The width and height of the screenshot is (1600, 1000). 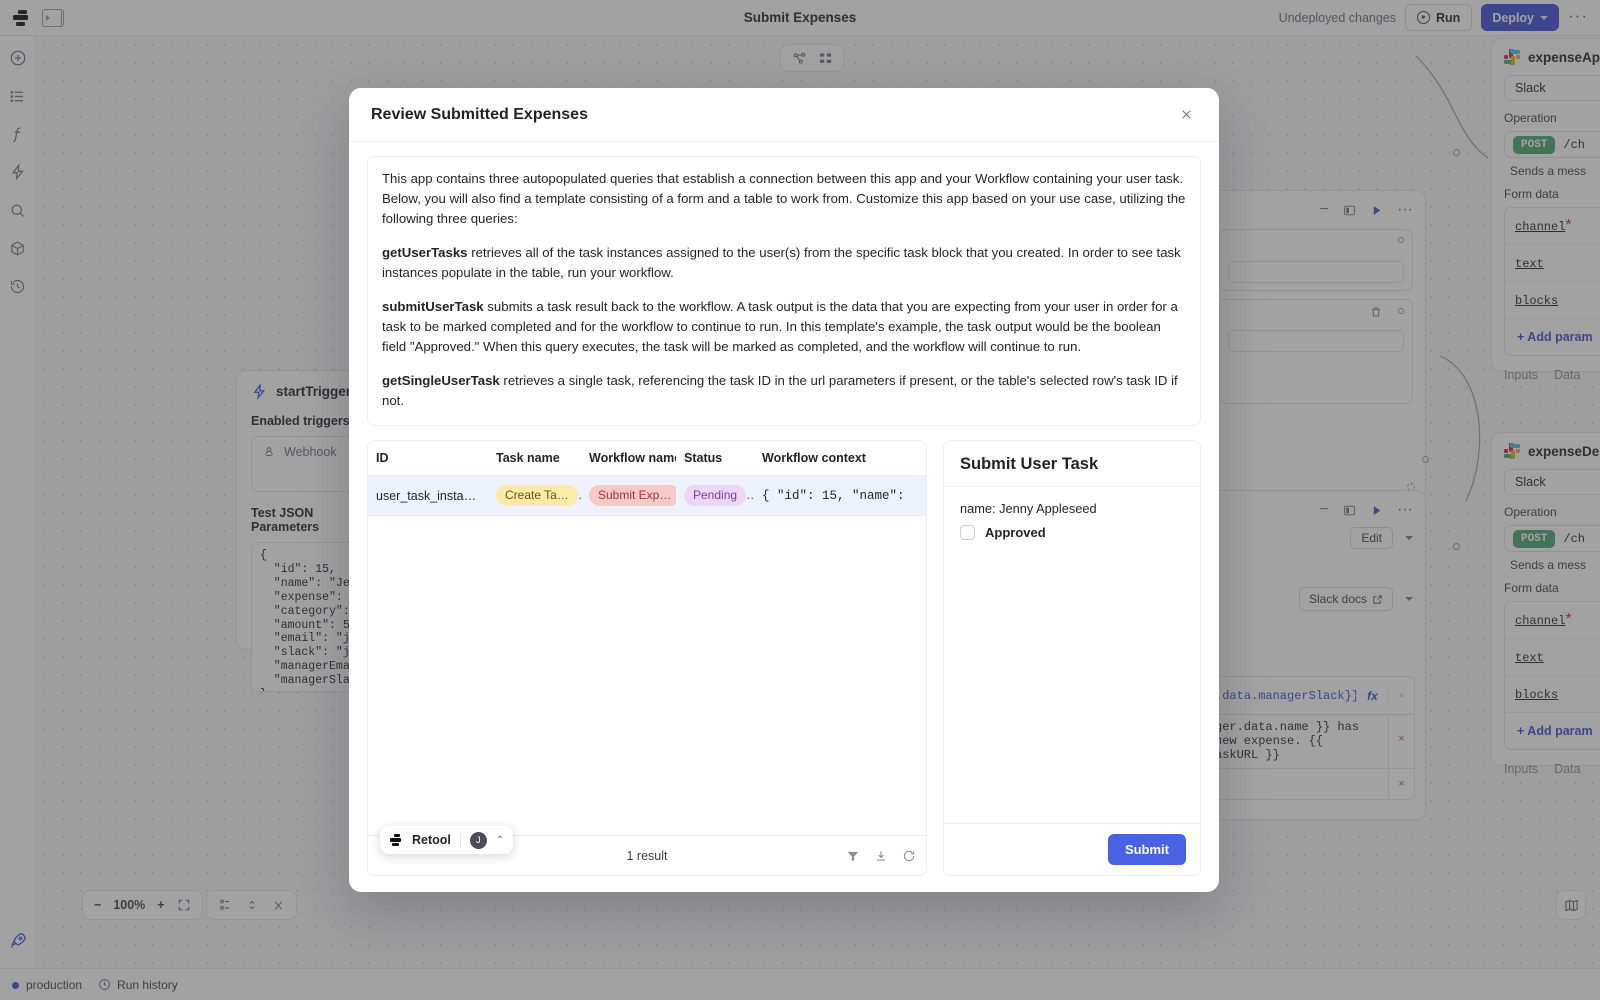 I want to click on environment-indicator: production, so click(x=47, y=985).